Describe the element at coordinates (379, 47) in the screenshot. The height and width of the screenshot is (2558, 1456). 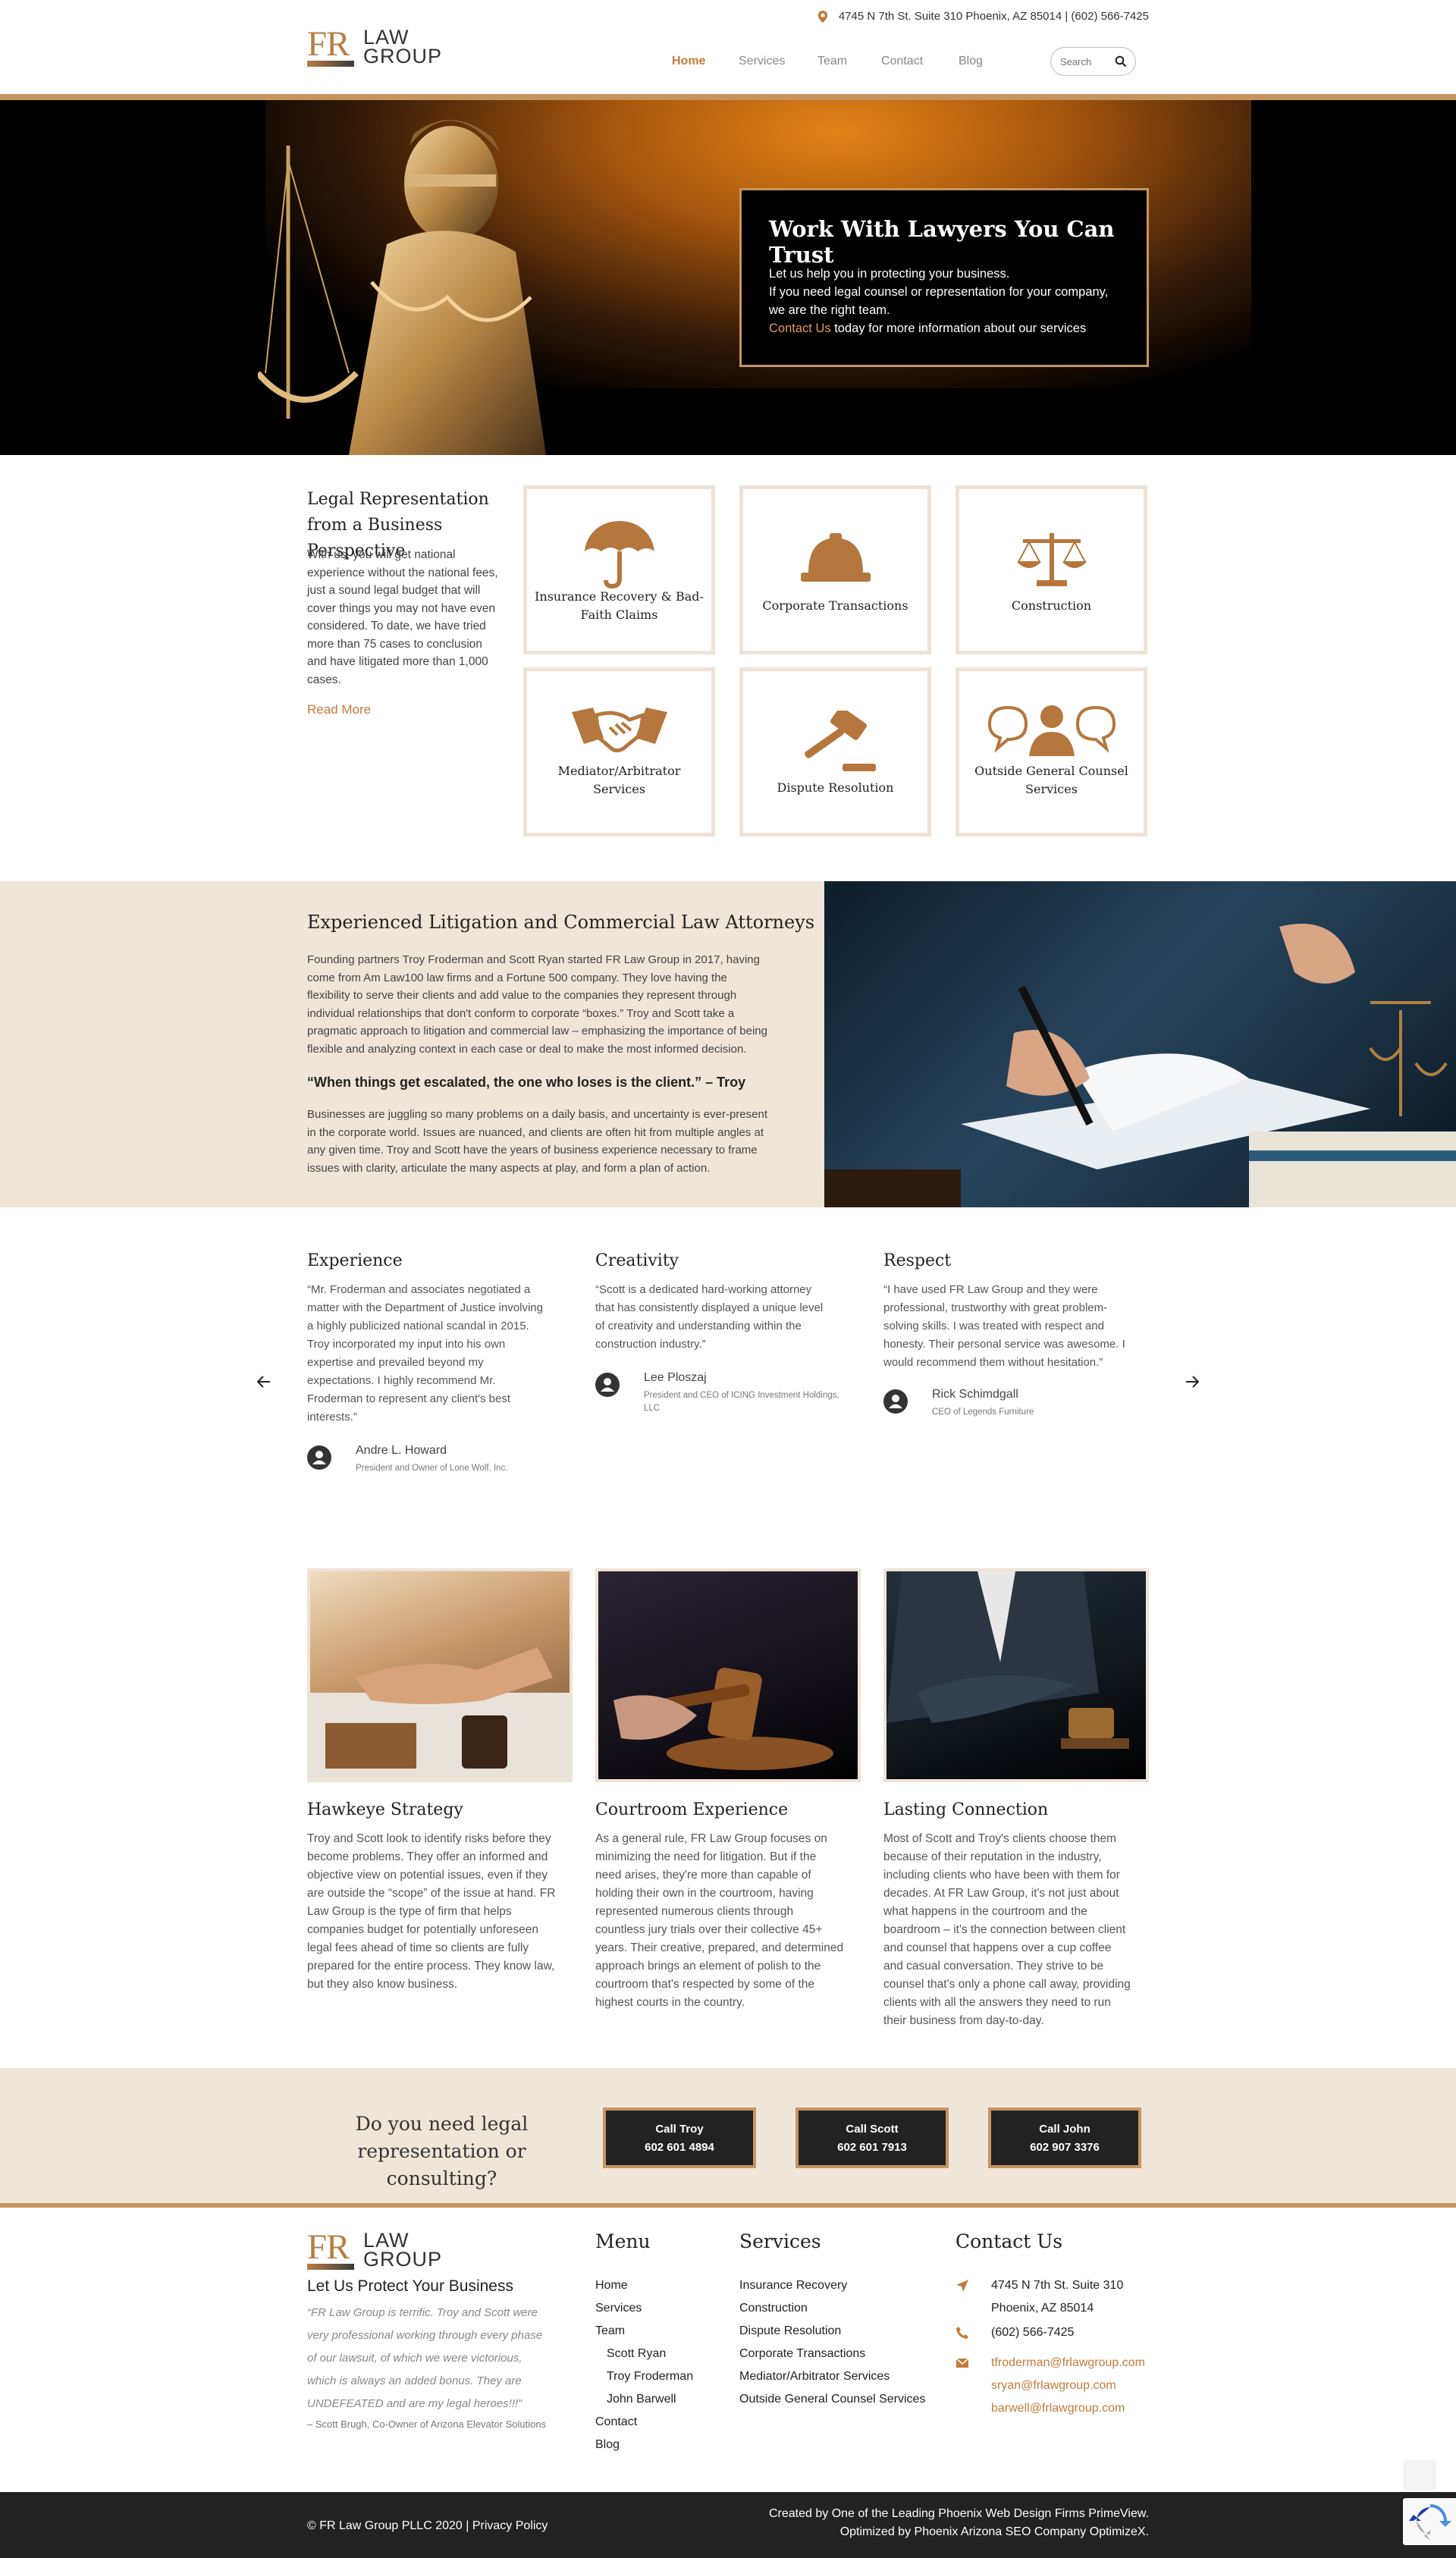
I see `site-logo: FR LAW GROUP` at that location.